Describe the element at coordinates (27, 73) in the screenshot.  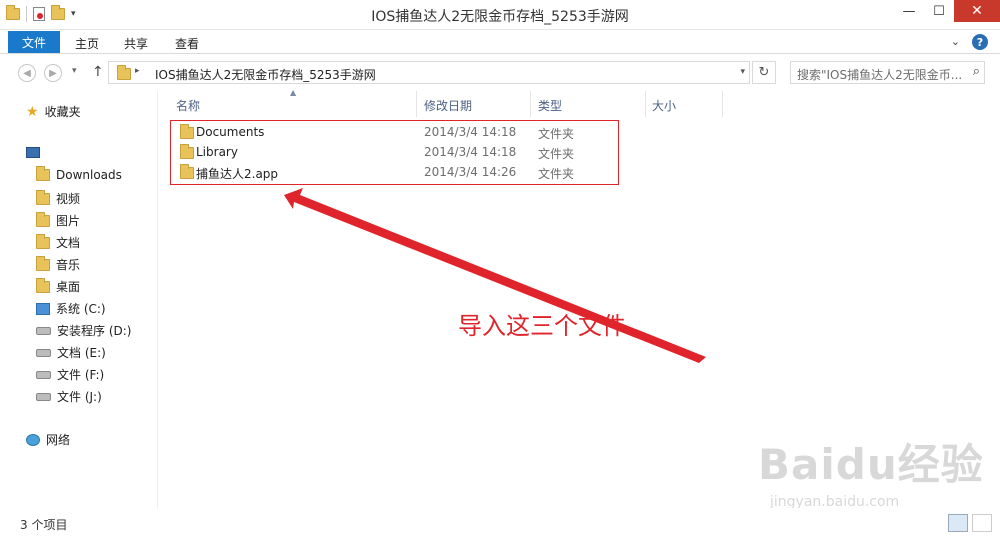
I see `back-button: ◀` at that location.